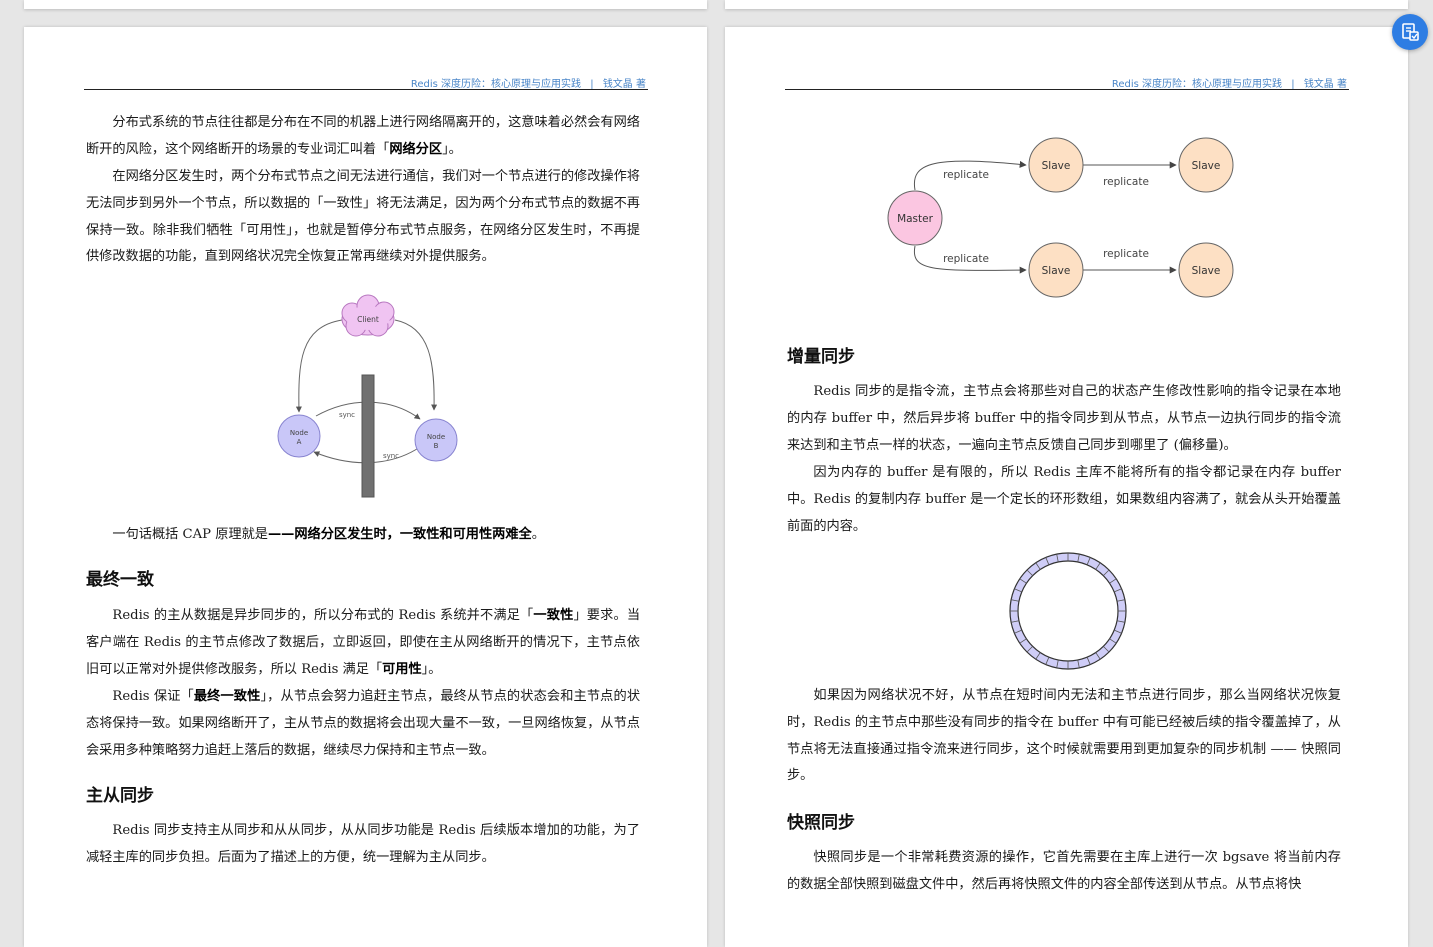  Describe the element at coordinates (319, 366) in the screenshot. I see `client-to-node-a-arrow` at that location.